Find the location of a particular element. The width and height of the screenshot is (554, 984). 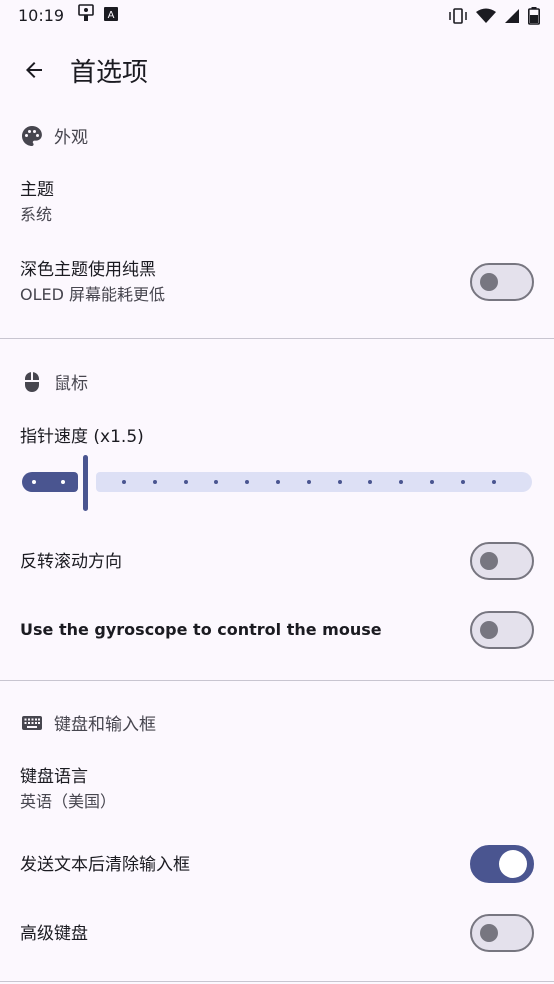

pref-title: 反转滚动方向 is located at coordinates (71, 562).